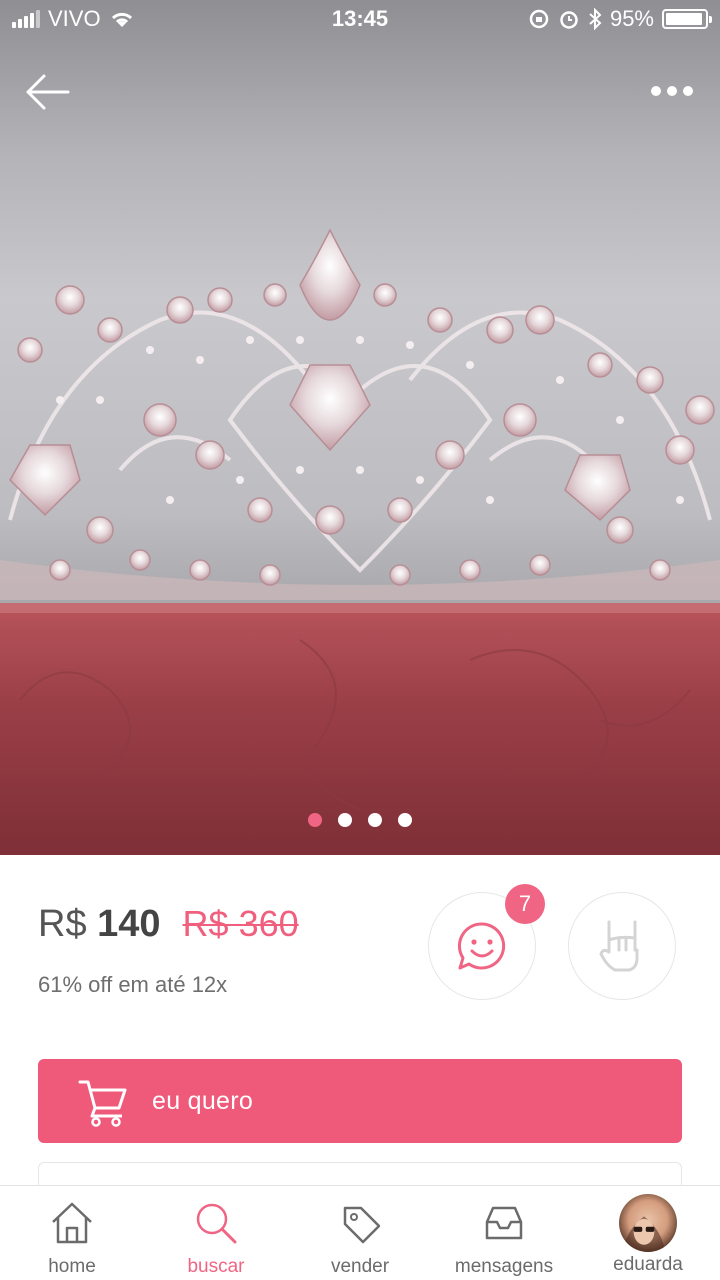 The height and width of the screenshot is (1280, 720). I want to click on price-row: R$ 140 R$ 360, so click(168, 924).